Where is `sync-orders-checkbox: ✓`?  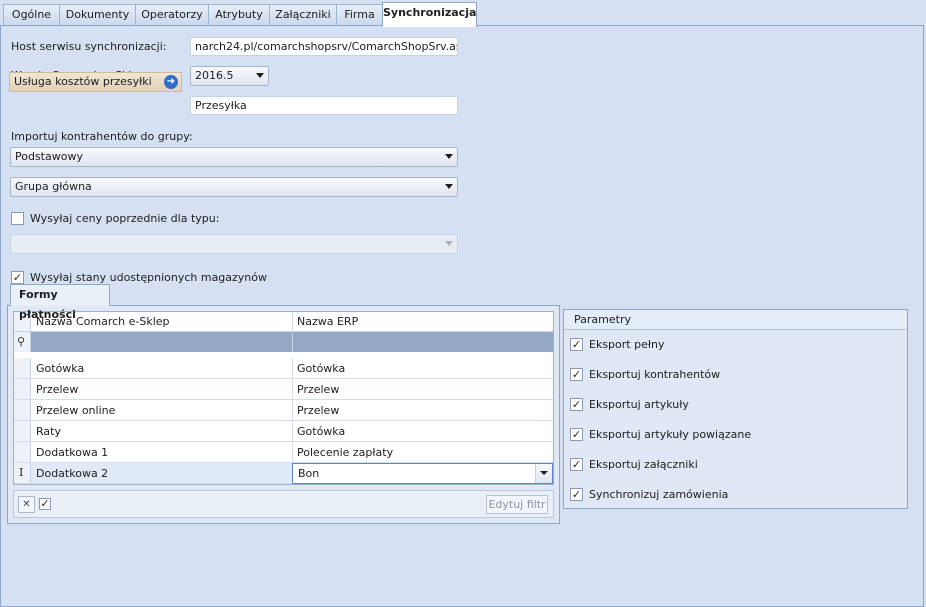
sync-orders-checkbox: ✓ is located at coordinates (576, 494).